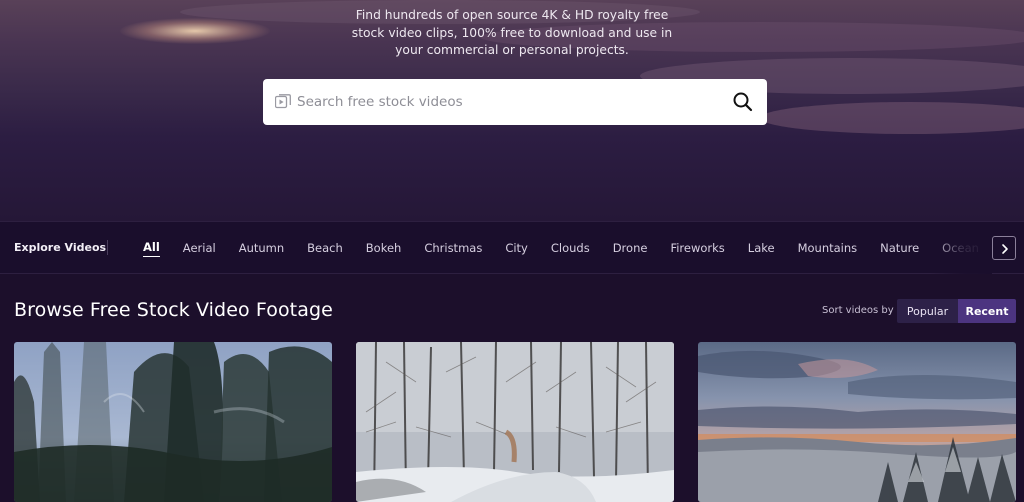 The height and width of the screenshot is (502, 1024). Describe the element at coordinates (453, 249) in the screenshot. I see `category-christmas: Christmas` at that location.